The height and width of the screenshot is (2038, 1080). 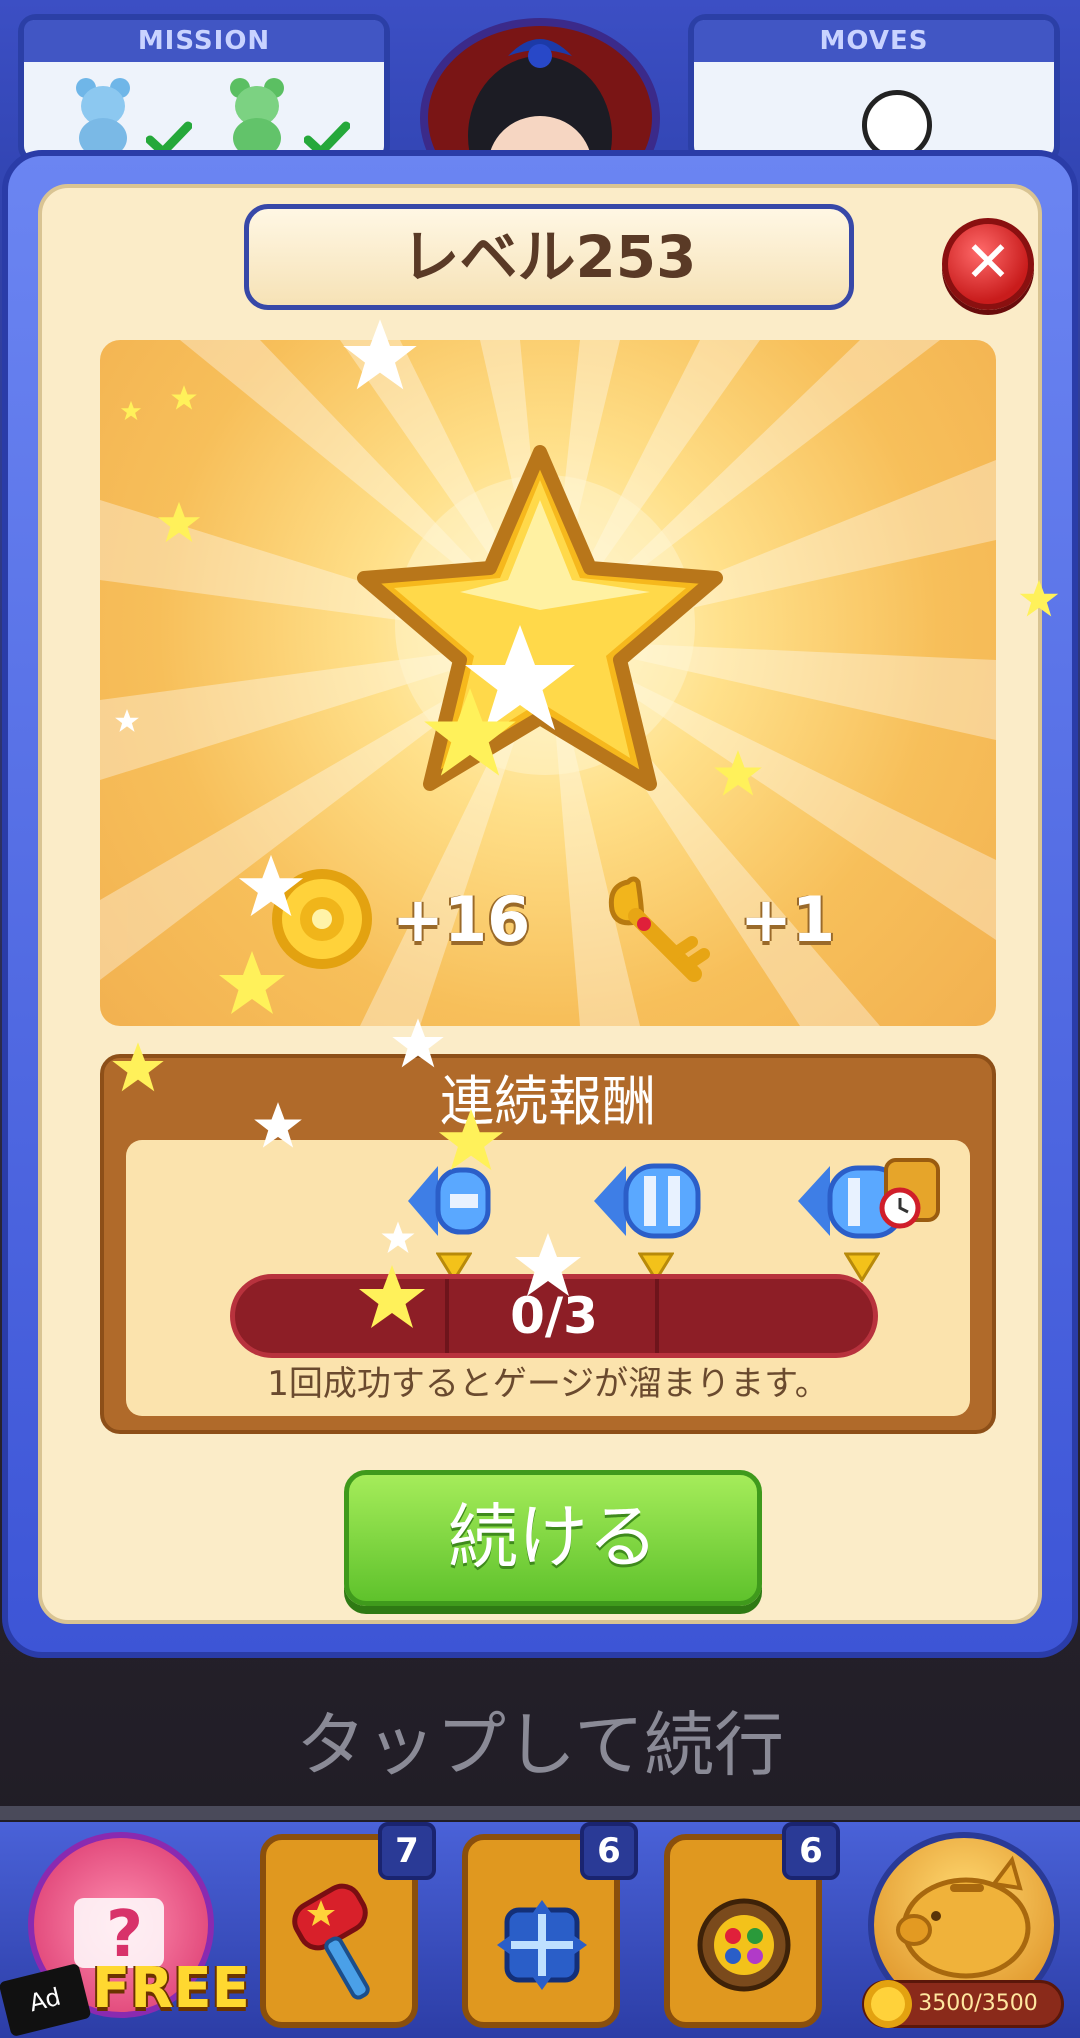 What do you see at coordinates (811, 1851) in the screenshot?
I see `color-bomb-count: 6` at bounding box center [811, 1851].